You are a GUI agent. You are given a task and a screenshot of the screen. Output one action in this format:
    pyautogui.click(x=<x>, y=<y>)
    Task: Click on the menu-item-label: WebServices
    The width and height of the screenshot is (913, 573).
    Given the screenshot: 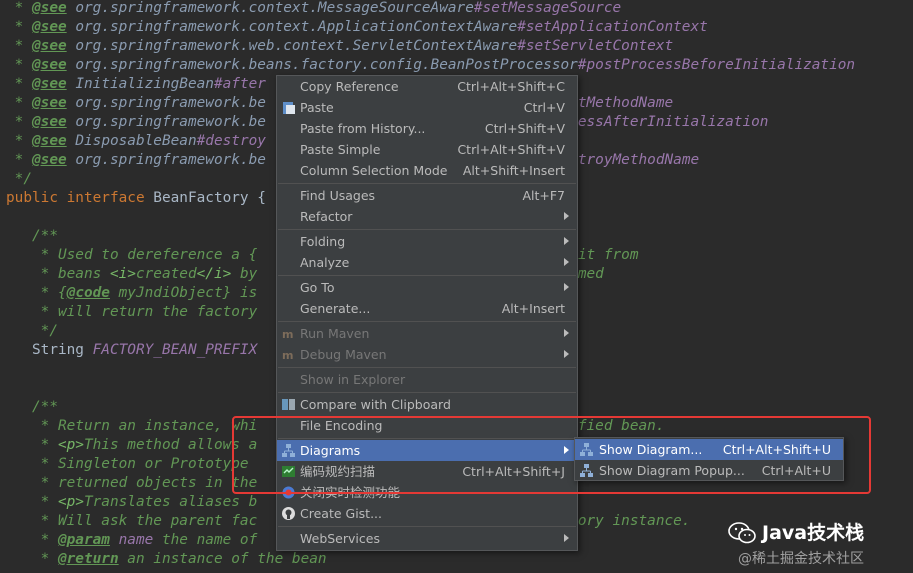 What is the action you would take?
    pyautogui.click(x=340, y=538)
    